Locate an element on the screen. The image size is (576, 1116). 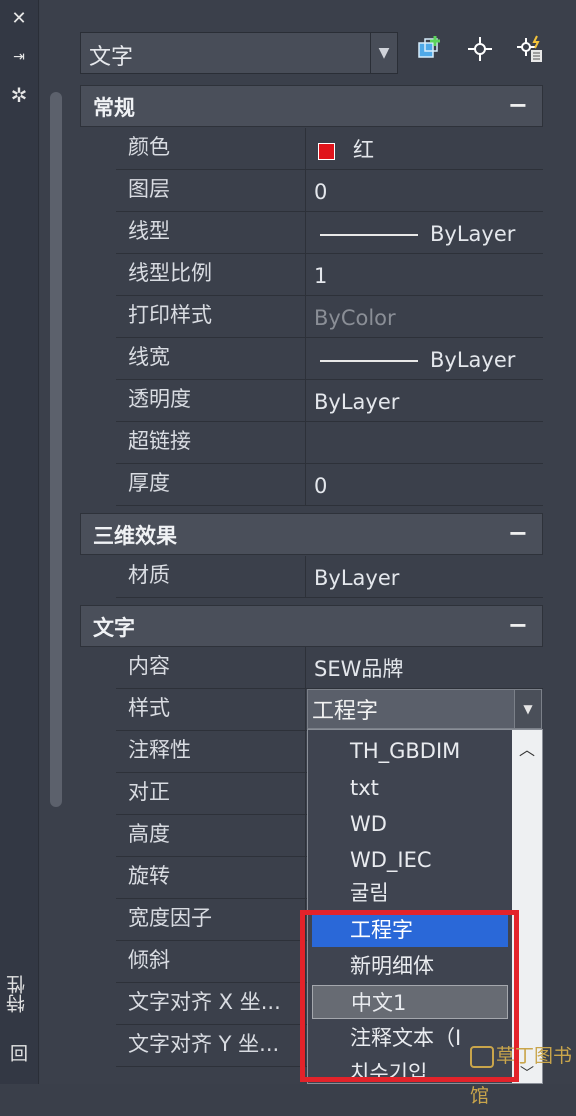
property-label: 样式 is located at coordinates (211, 709).